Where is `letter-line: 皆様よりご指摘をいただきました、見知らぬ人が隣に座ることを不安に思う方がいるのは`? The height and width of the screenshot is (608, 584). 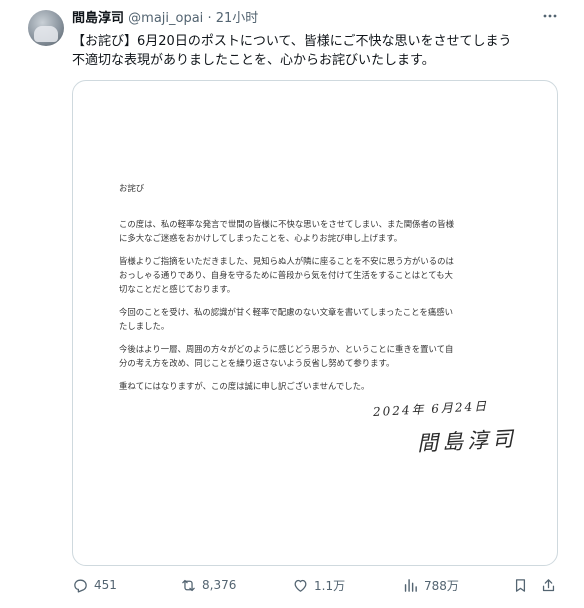 letter-line: 皆様よりご指摘をいただきました、見知らぬ人が隣に座ることを不安に思う方がいるのは is located at coordinates (286, 261).